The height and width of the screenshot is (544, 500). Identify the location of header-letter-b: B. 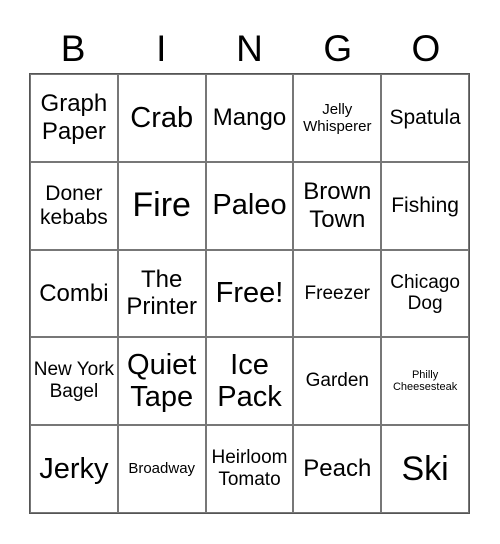
(73, 48).